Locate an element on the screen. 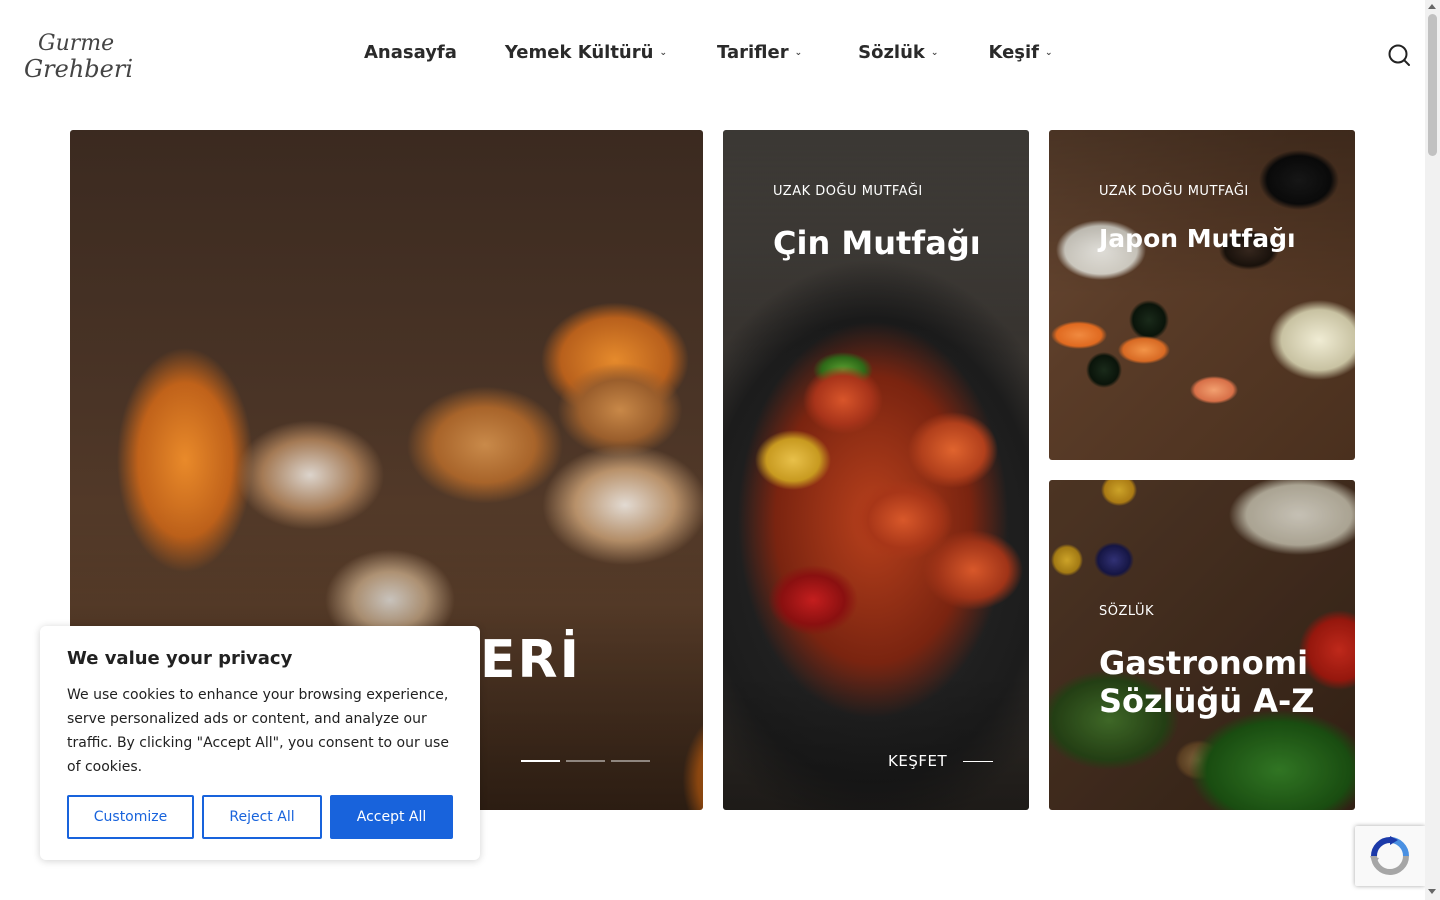 The height and width of the screenshot is (900, 1440). card-title: Japon Mutfağı is located at coordinates (1197, 238).